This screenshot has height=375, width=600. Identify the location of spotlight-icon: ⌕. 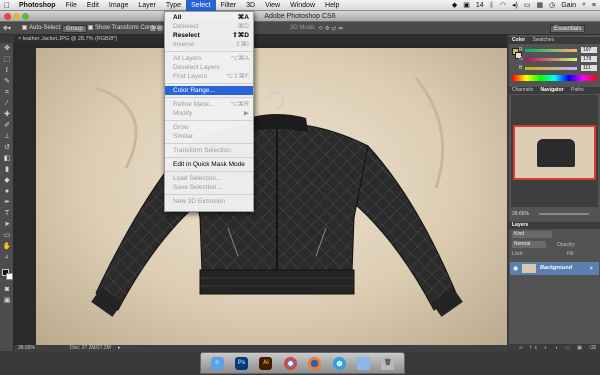
(584, 5).